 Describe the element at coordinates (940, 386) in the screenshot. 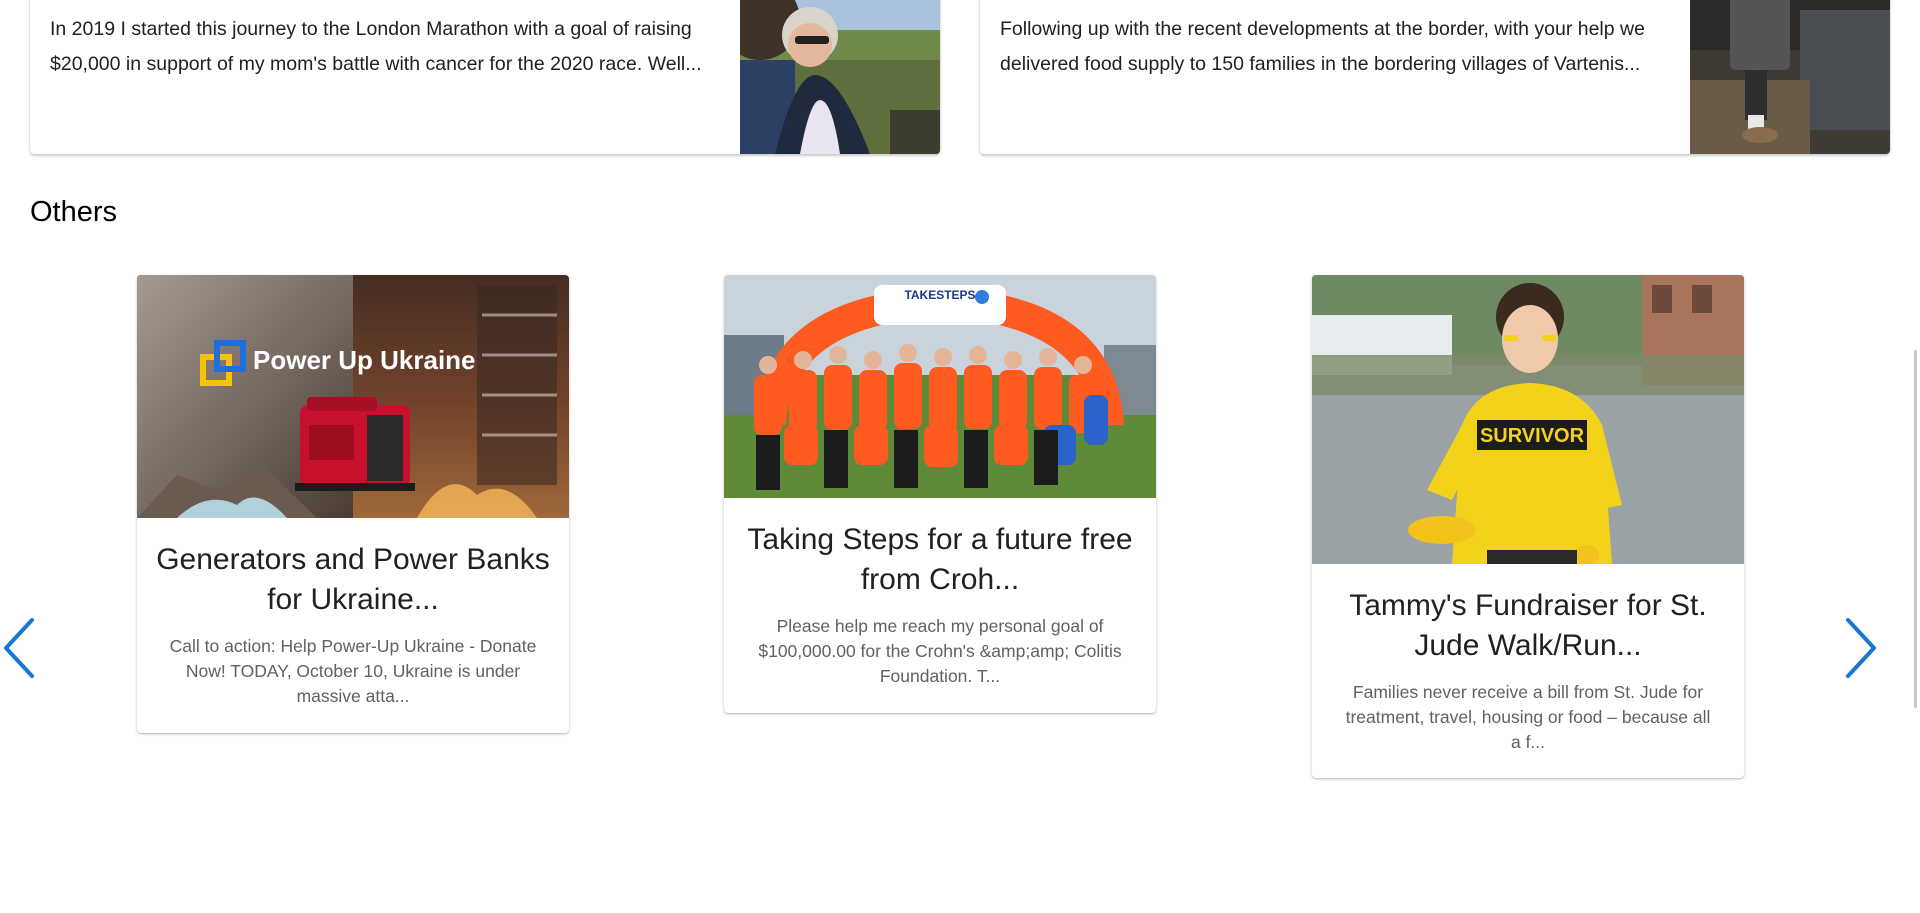

I see `card-image: TAKESTEPS` at that location.